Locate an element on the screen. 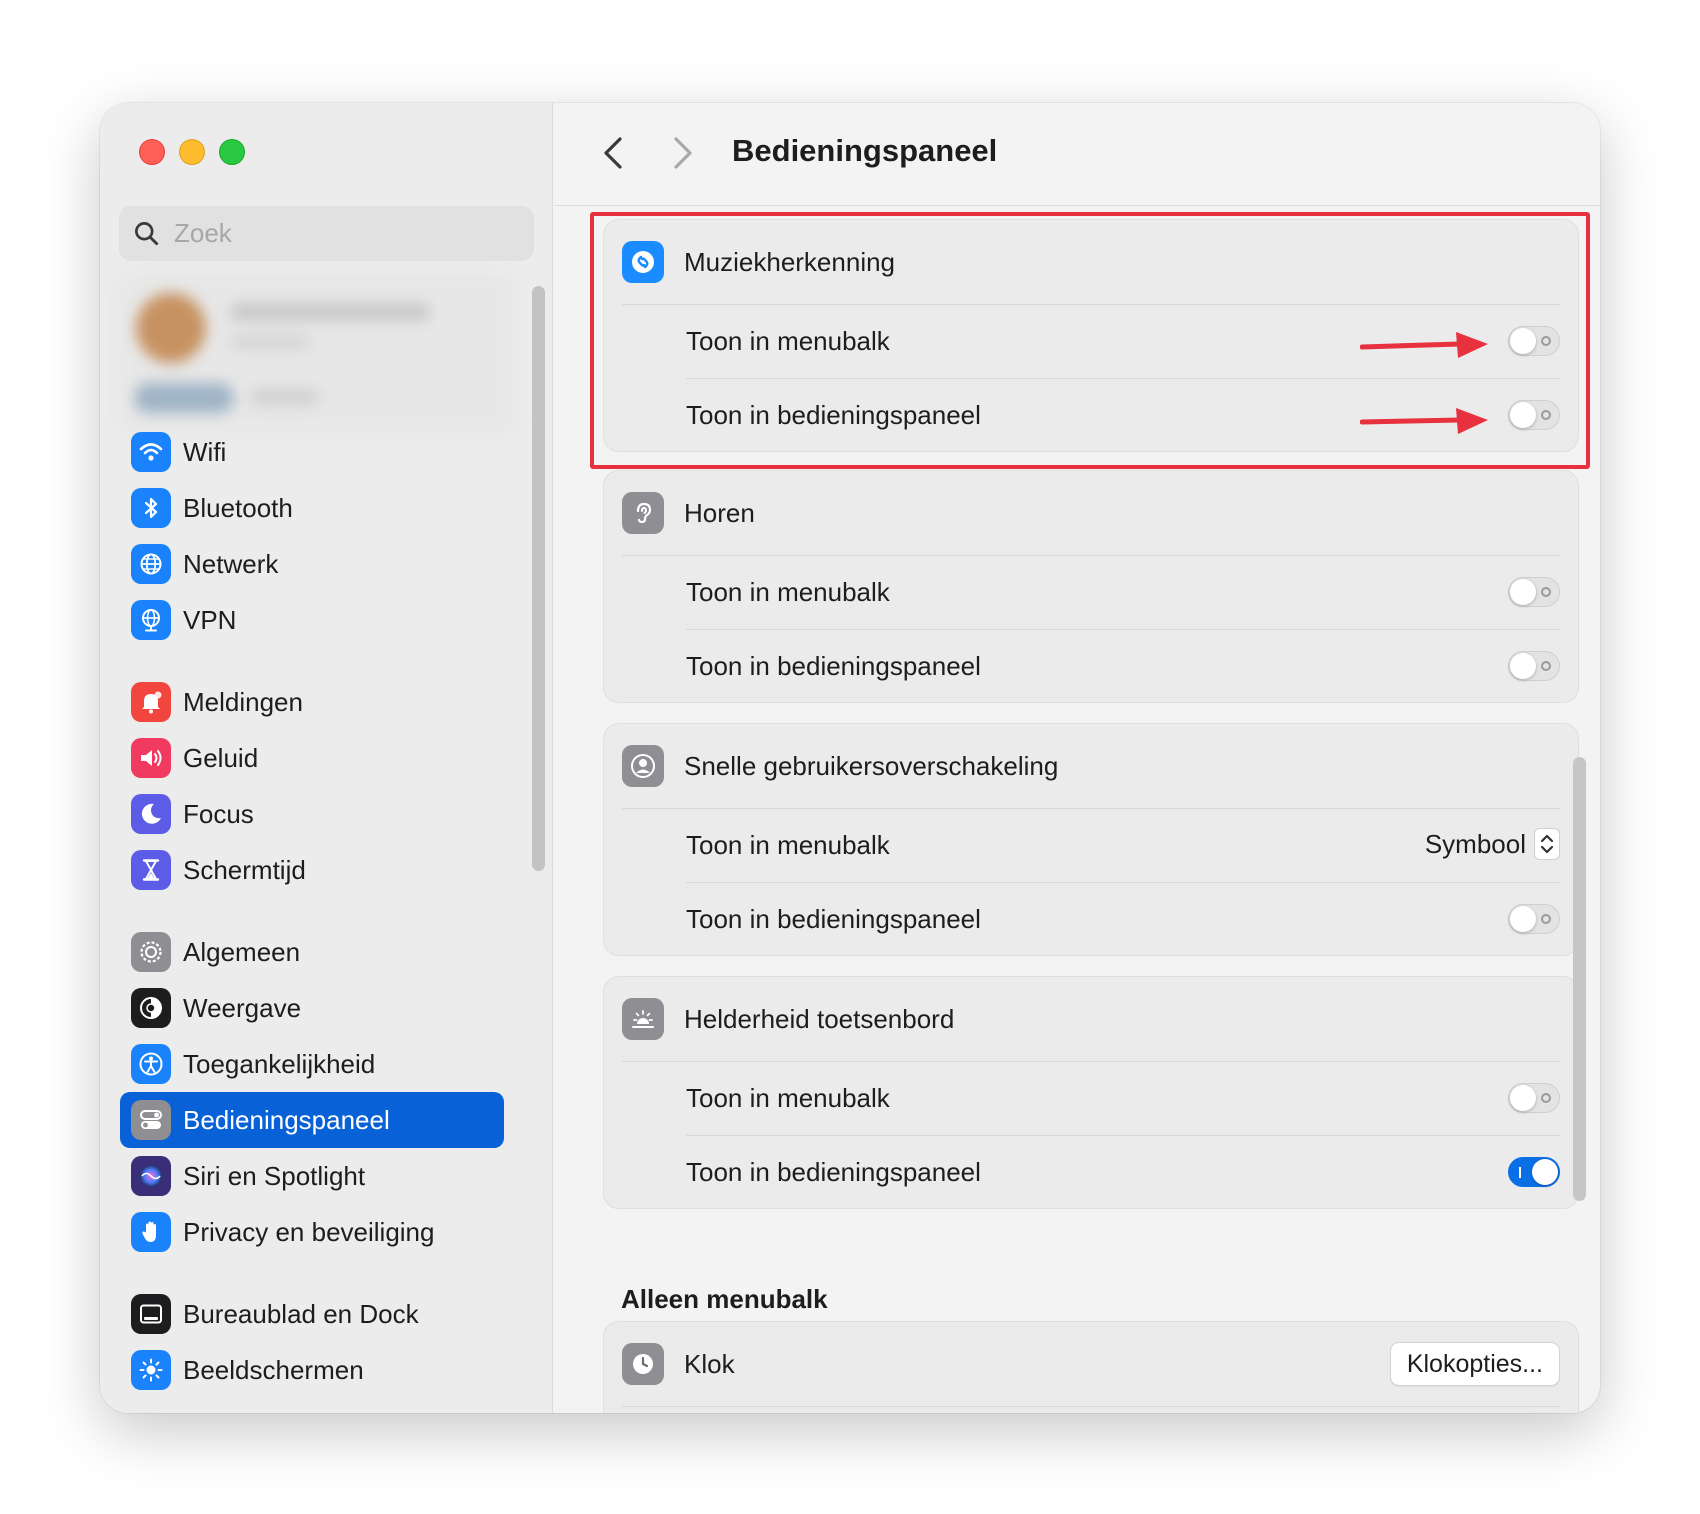 Image resolution: width=1700 pixels, height=1514 pixels. panel-header: Helderheid toetsenbord is located at coordinates (1091, 1019).